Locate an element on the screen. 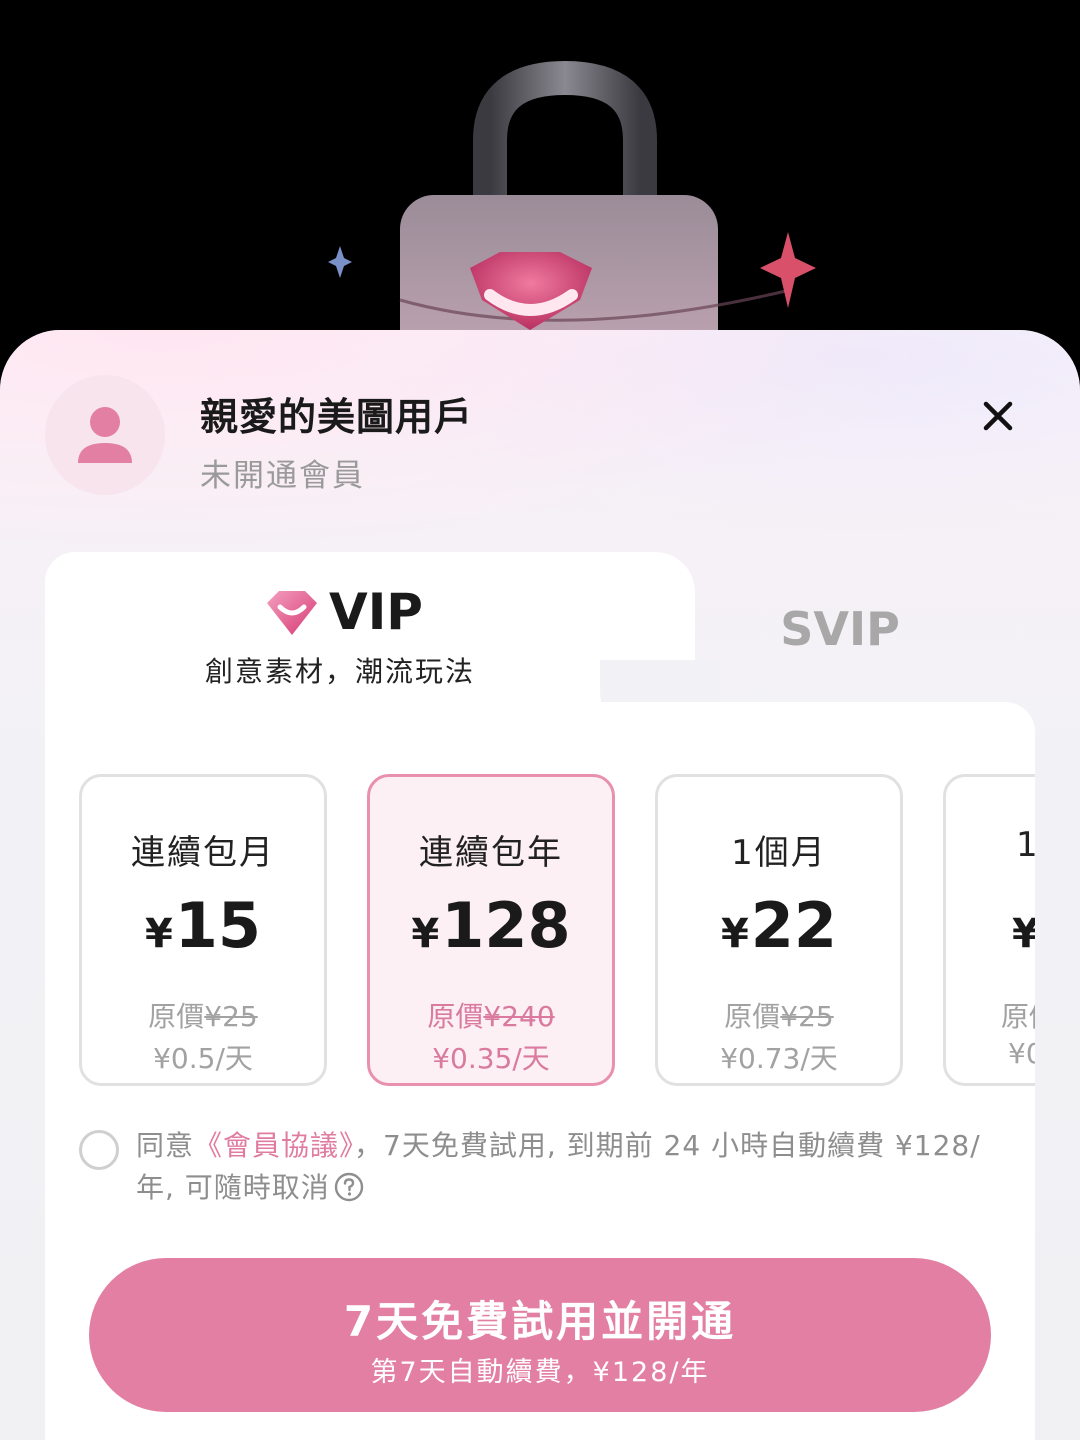 The width and height of the screenshot is (1080, 1440). cta-label: 7天免費試用並開通 is located at coordinates (540, 1321).